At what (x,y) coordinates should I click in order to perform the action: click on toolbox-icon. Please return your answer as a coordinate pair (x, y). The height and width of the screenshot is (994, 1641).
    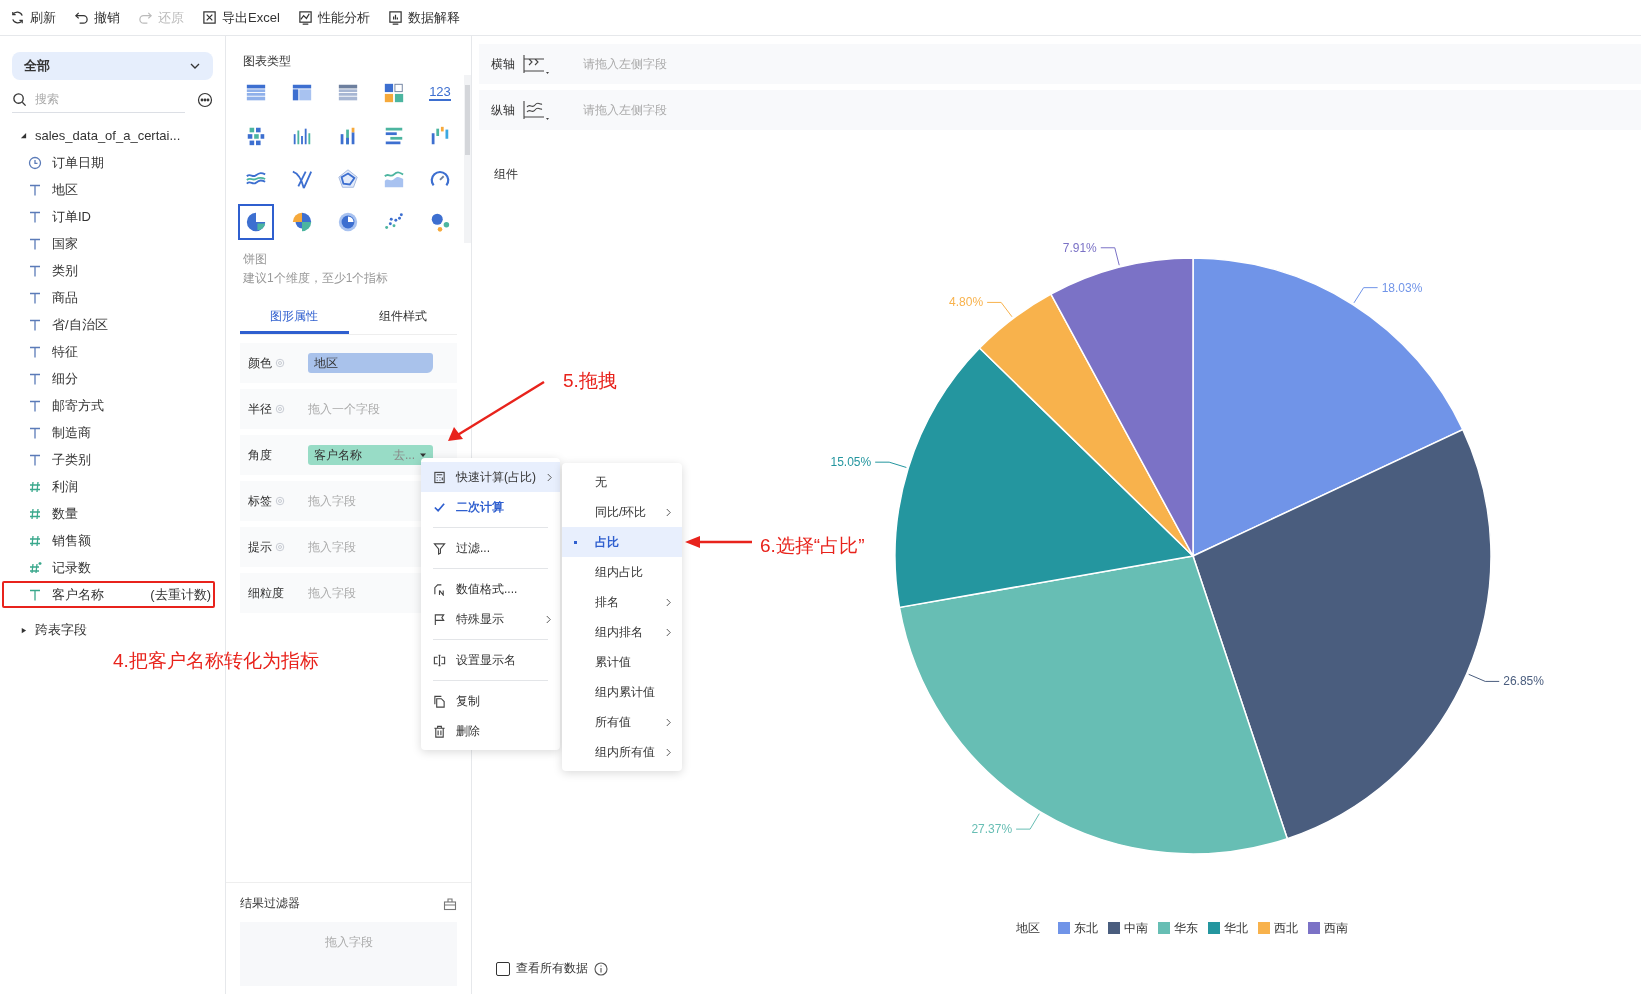
    Looking at the image, I should click on (450, 903).